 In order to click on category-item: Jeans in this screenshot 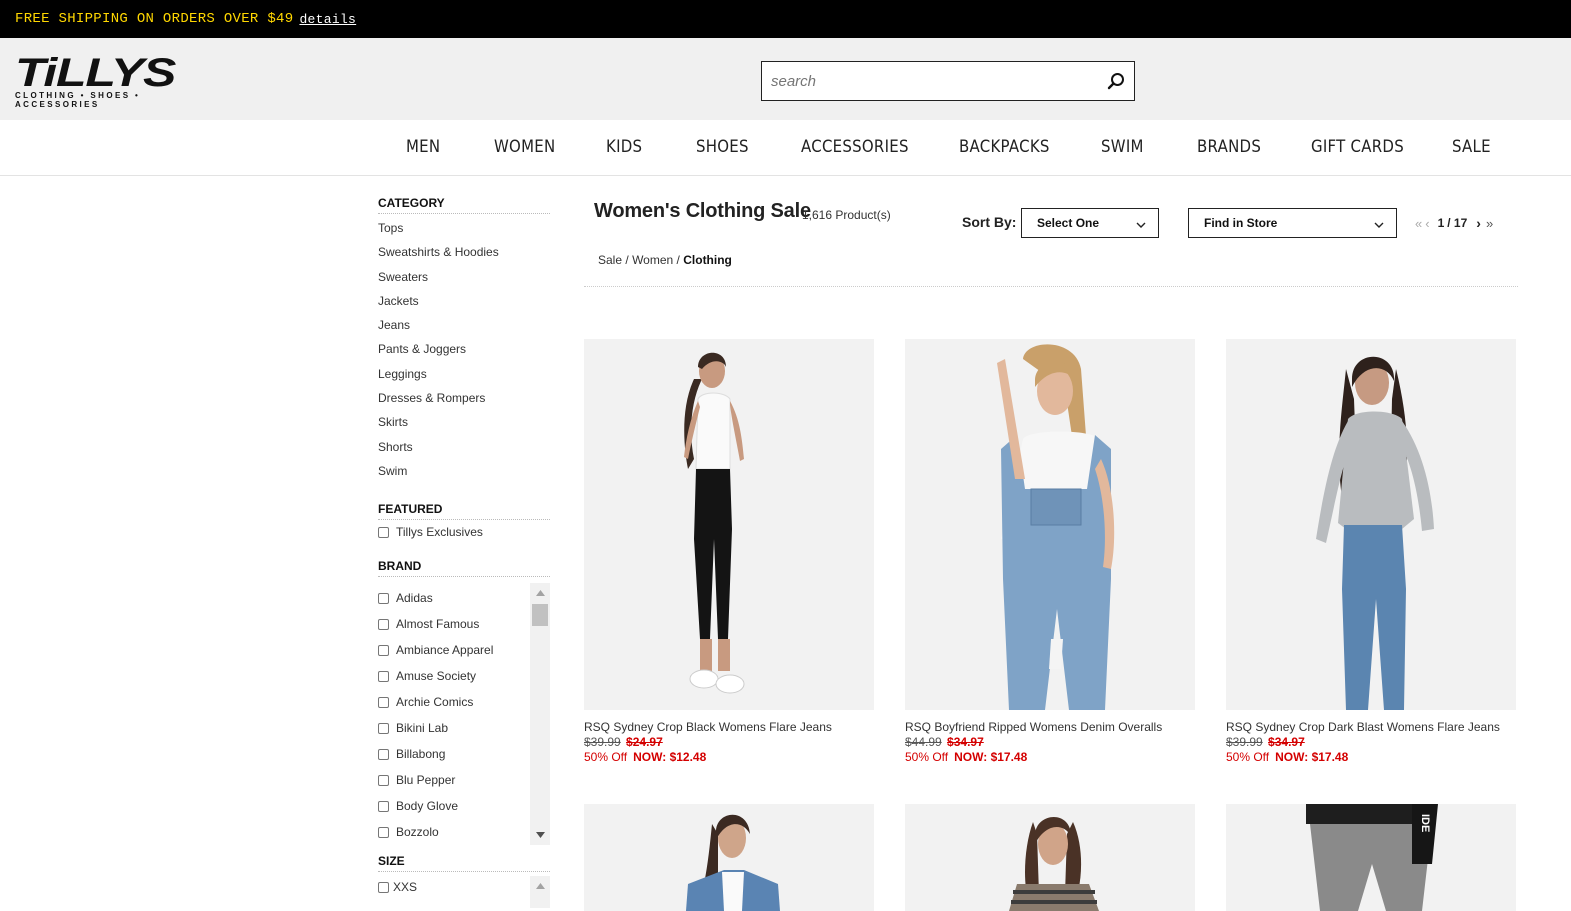, I will do `click(464, 325)`.